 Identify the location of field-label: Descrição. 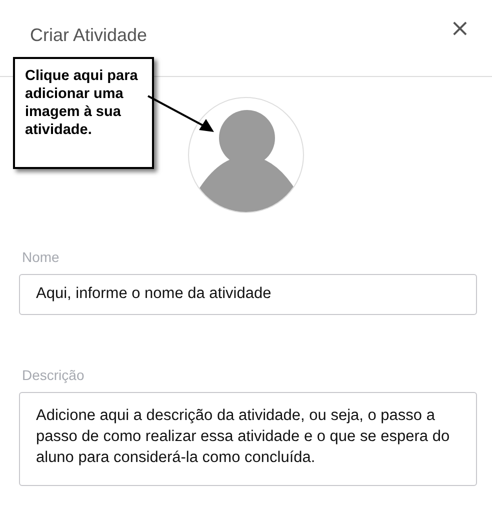
(54, 375).